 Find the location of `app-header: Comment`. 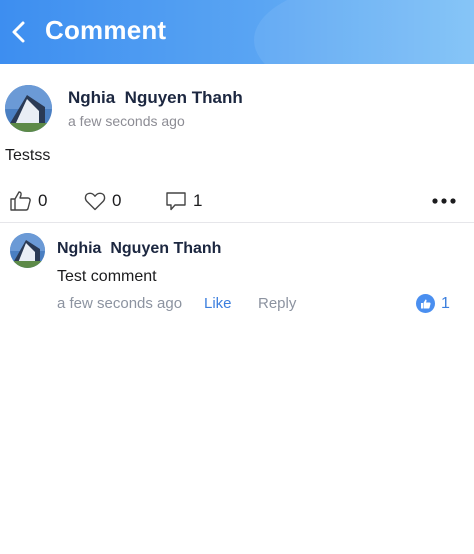

app-header: Comment is located at coordinates (237, 32).